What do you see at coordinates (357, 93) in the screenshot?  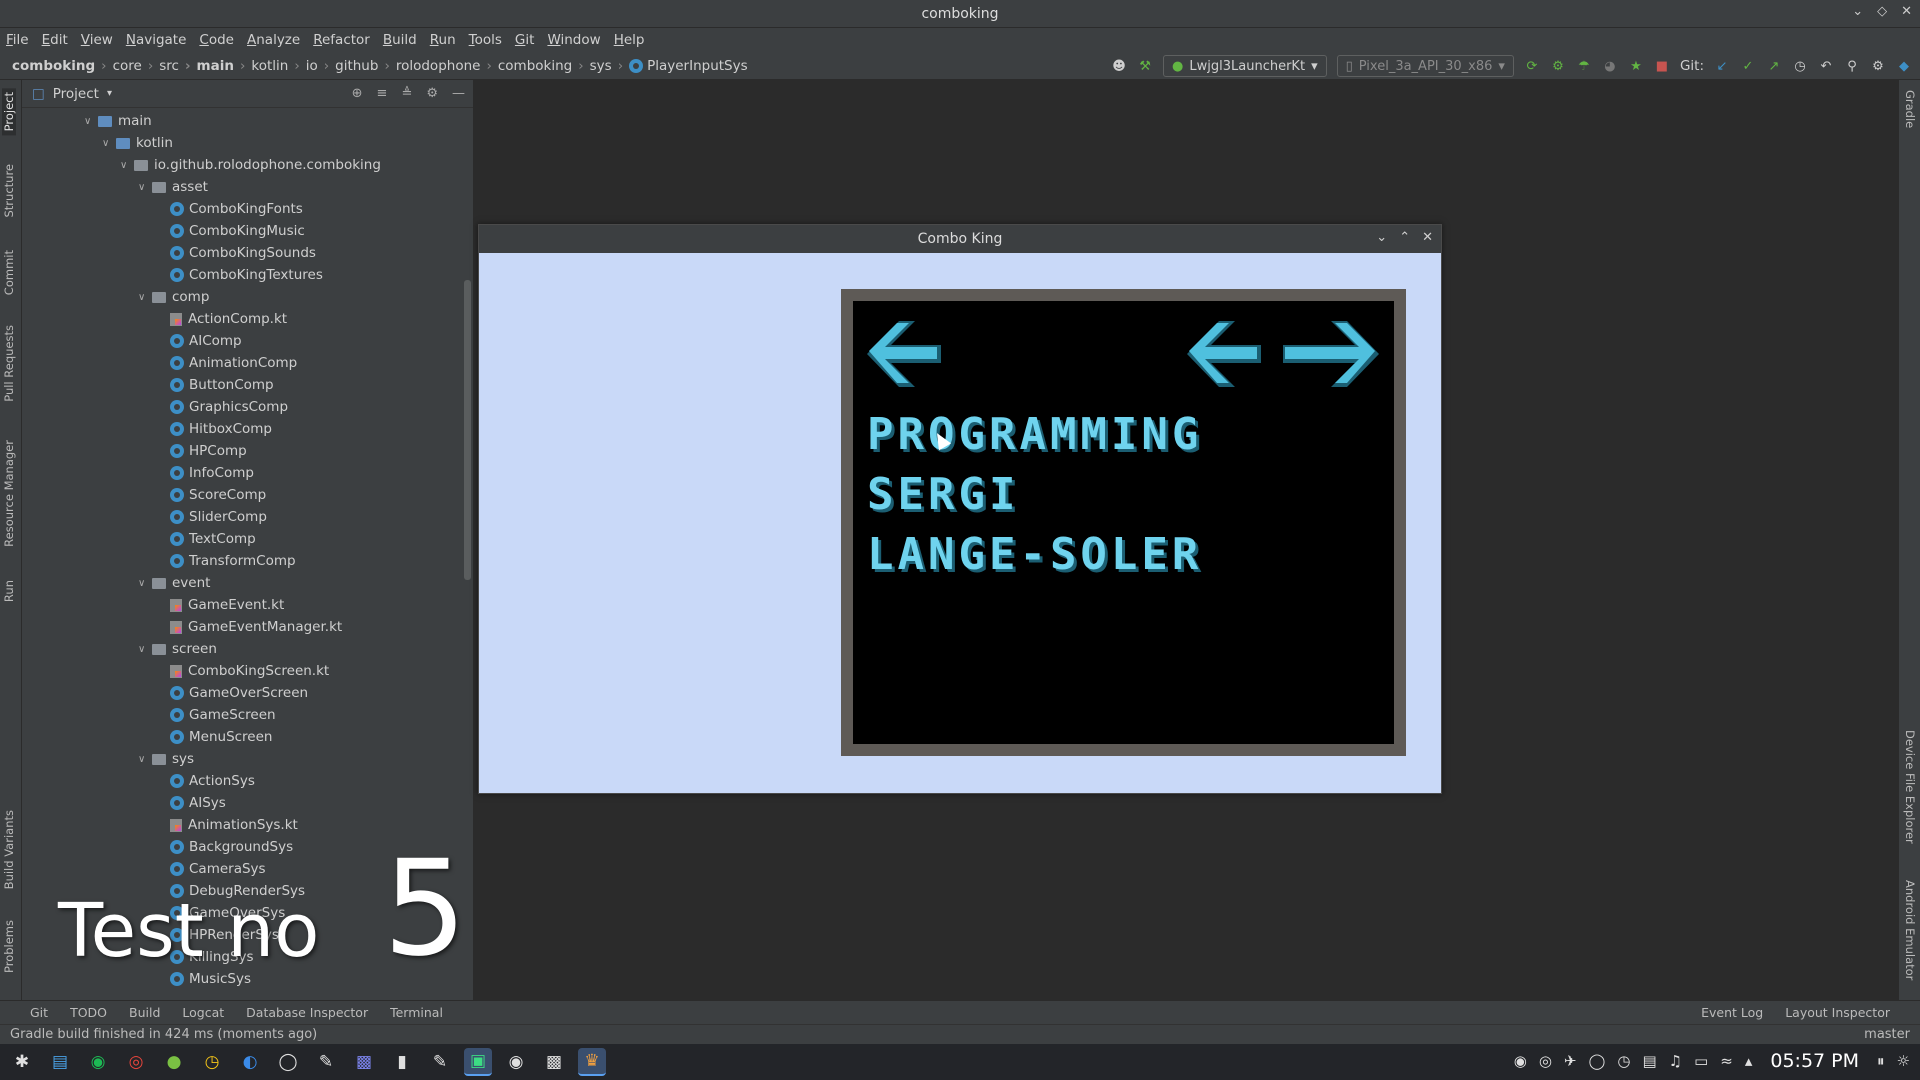 I see `locate-icon: ⊕` at bounding box center [357, 93].